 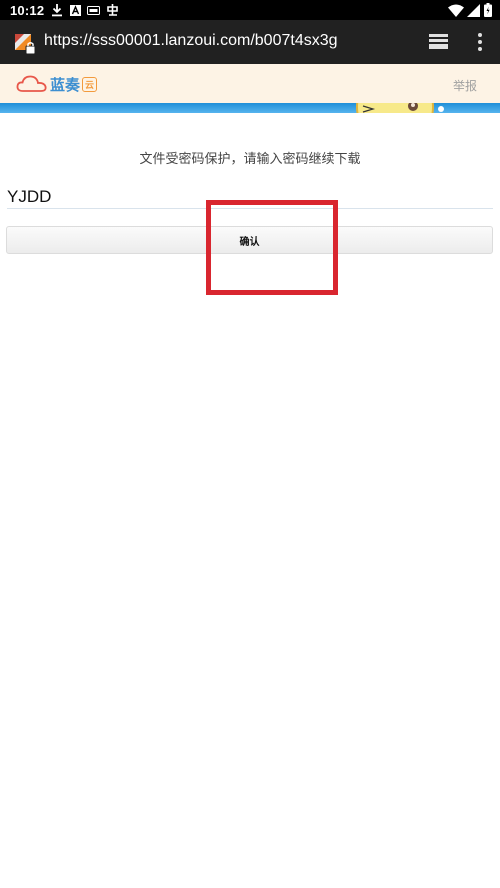 What do you see at coordinates (65, 84) in the screenshot?
I see `logo-text: 蓝奏` at bounding box center [65, 84].